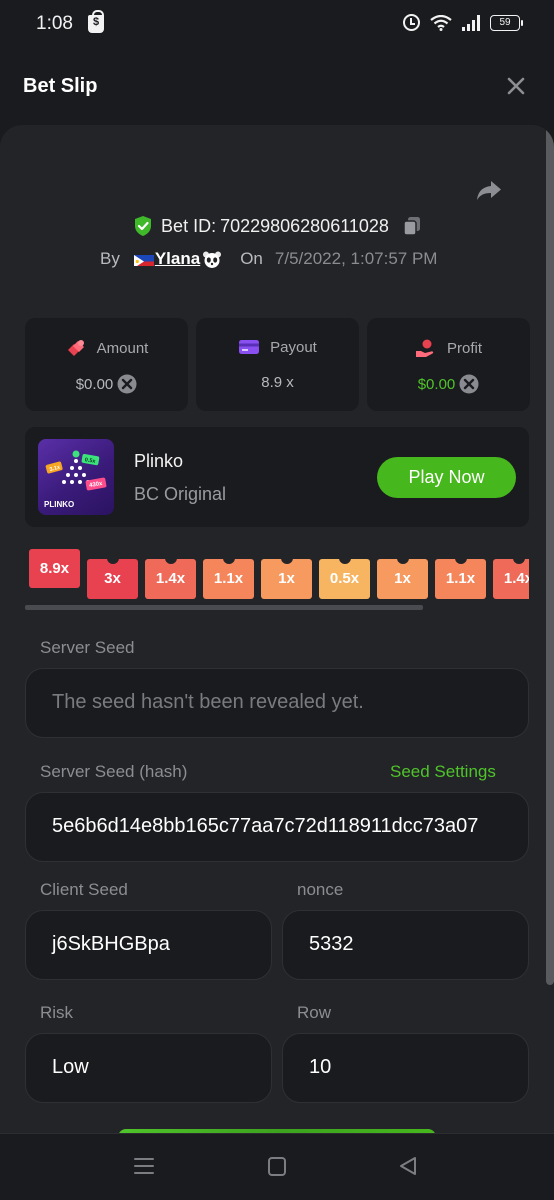  What do you see at coordinates (122, 348) in the screenshot?
I see `stat-label: Amount` at bounding box center [122, 348].